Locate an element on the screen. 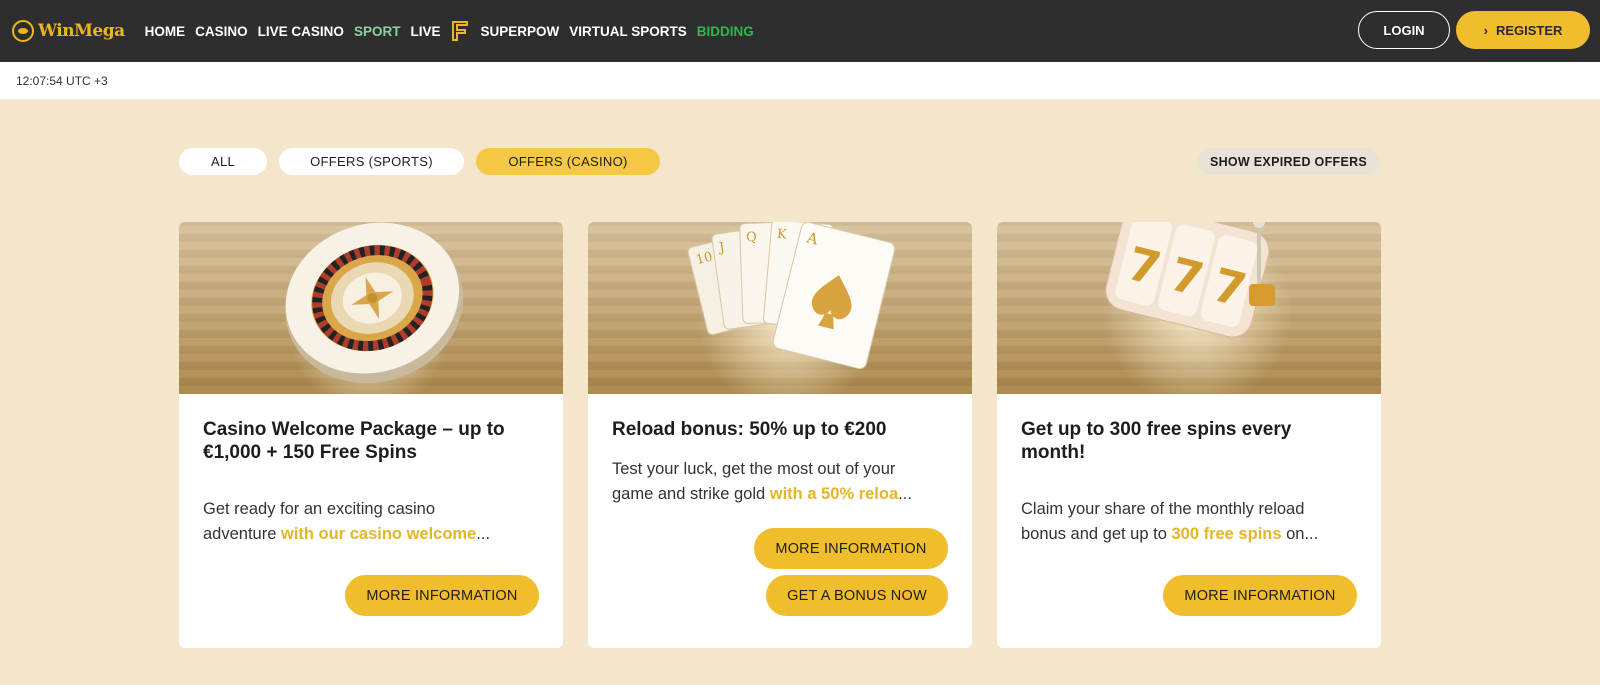 The image size is (1600, 685). nav-sport: SPORT is located at coordinates (377, 31).